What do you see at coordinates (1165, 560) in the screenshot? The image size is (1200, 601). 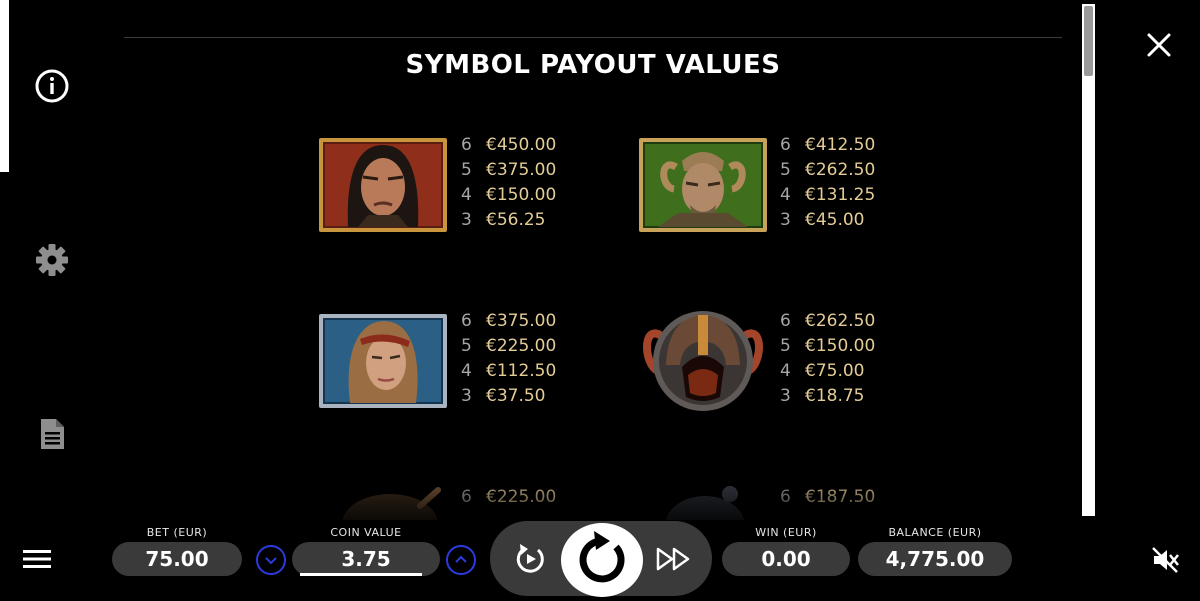 I see `sound-muted-icon` at bounding box center [1165, 560].